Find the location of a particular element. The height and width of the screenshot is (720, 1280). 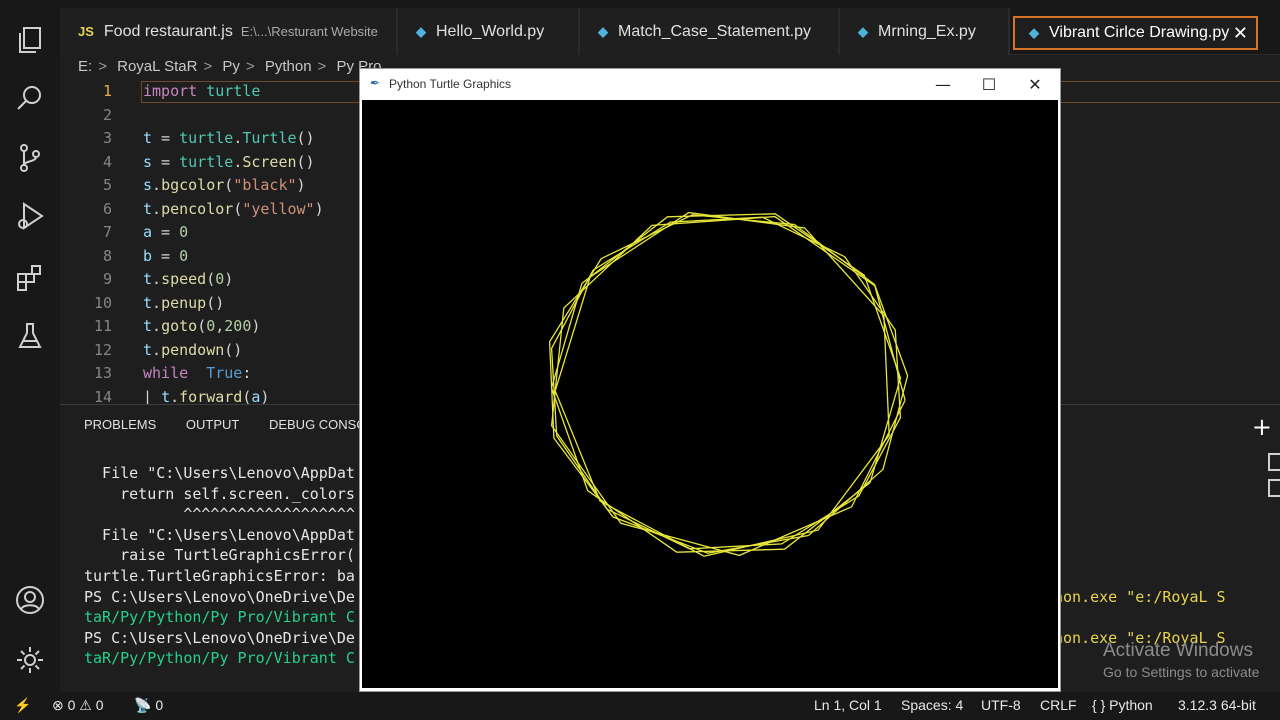

turtle-stroke is located at coordinates (722, 384).